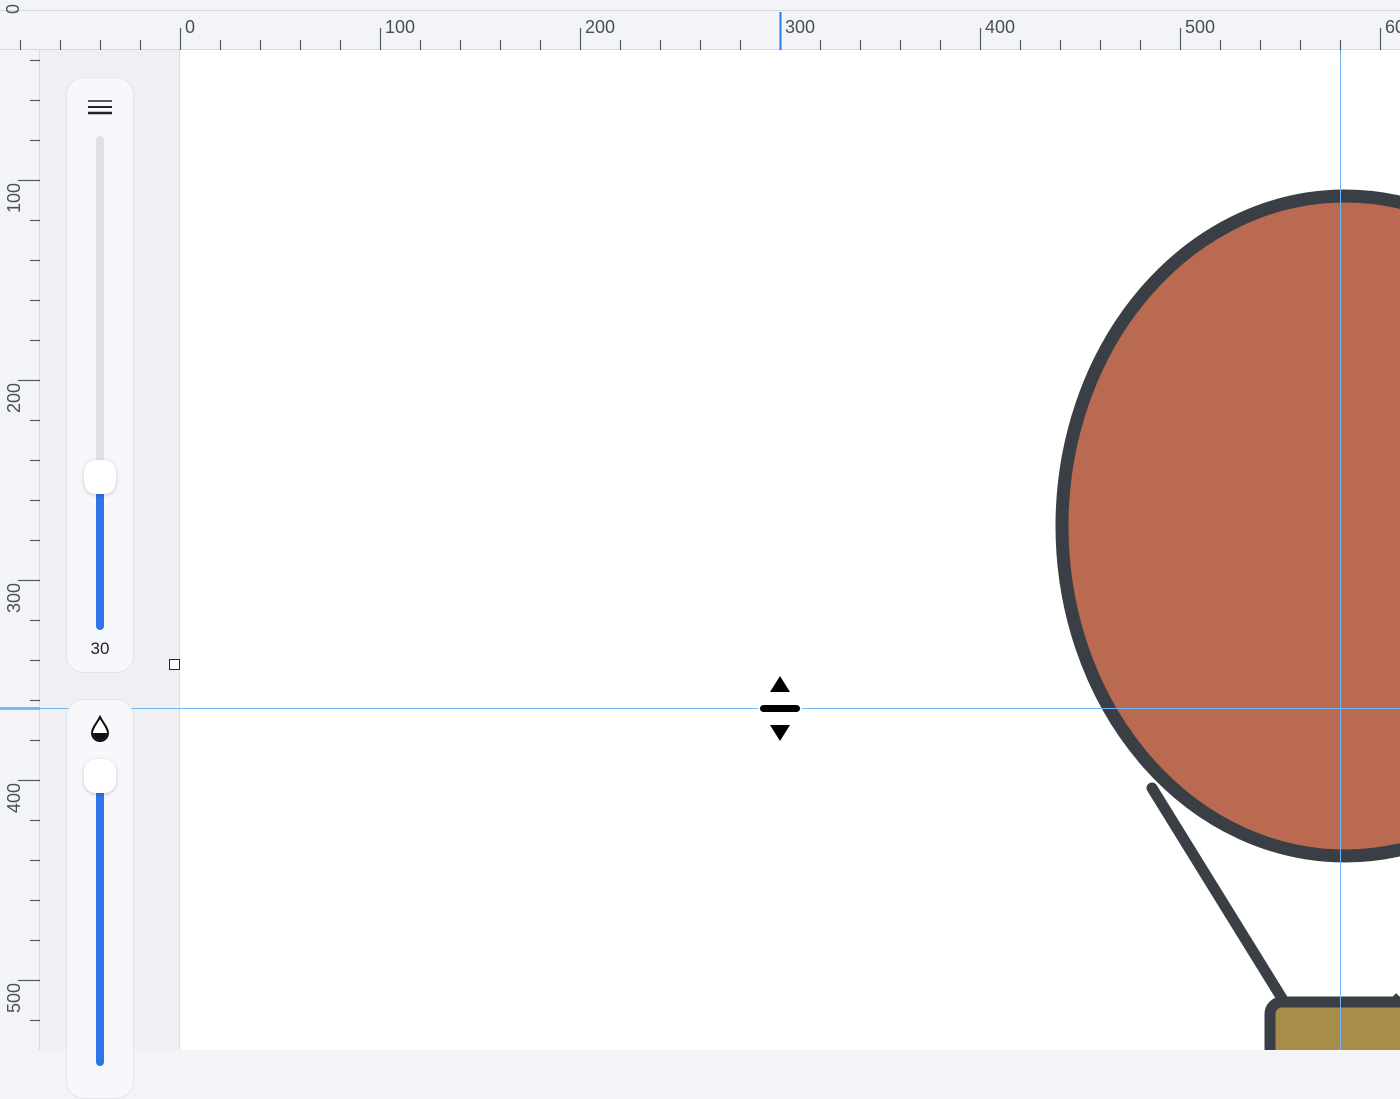  What do you see at coordinates (14, 198) in the screenshot?
I see `vruler-label-100: 100` at bounding box center [14, 198].